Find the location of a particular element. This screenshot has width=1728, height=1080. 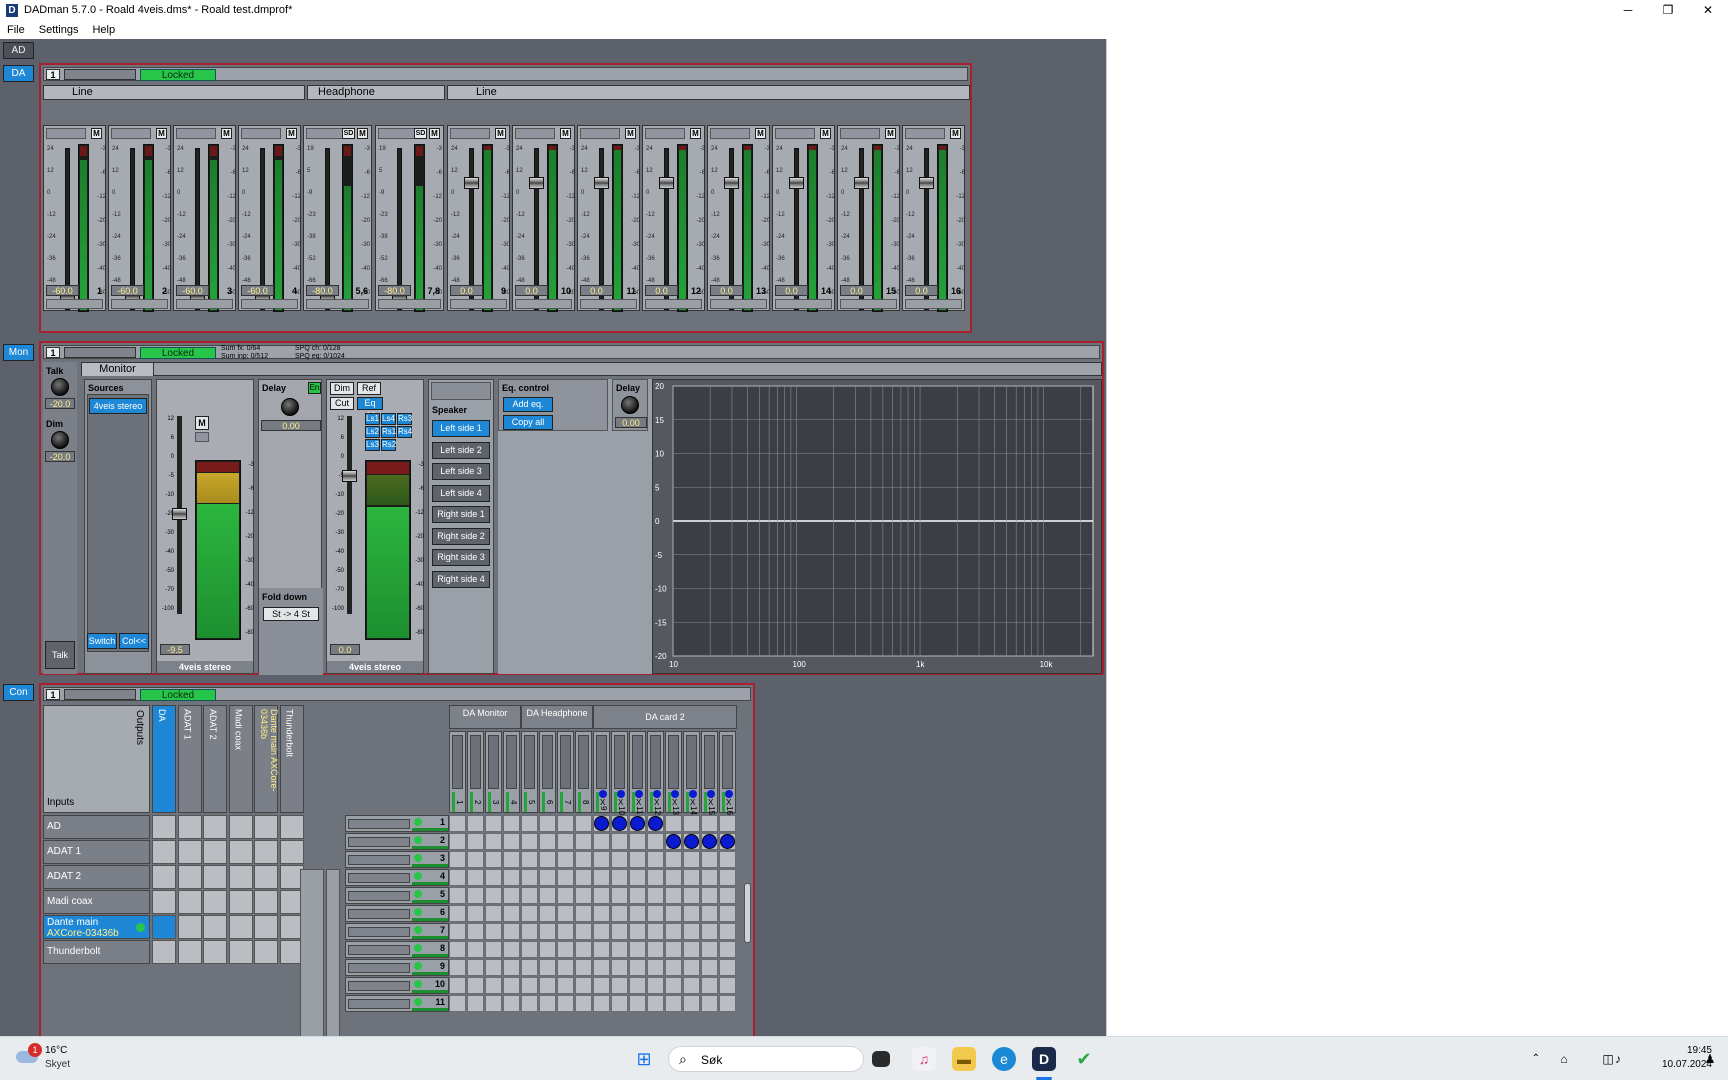

output-column-header: Dante main AXCore-03436b is located at coordinates (266, 759).